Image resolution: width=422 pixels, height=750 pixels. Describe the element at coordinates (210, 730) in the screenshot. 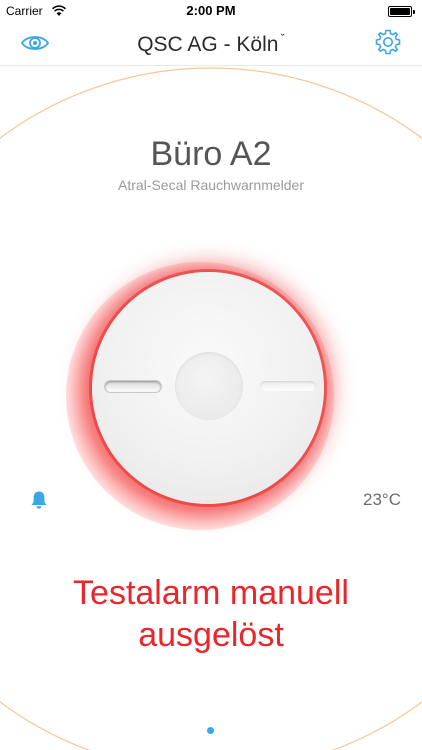

I see `page-indicator-dot` at that location.